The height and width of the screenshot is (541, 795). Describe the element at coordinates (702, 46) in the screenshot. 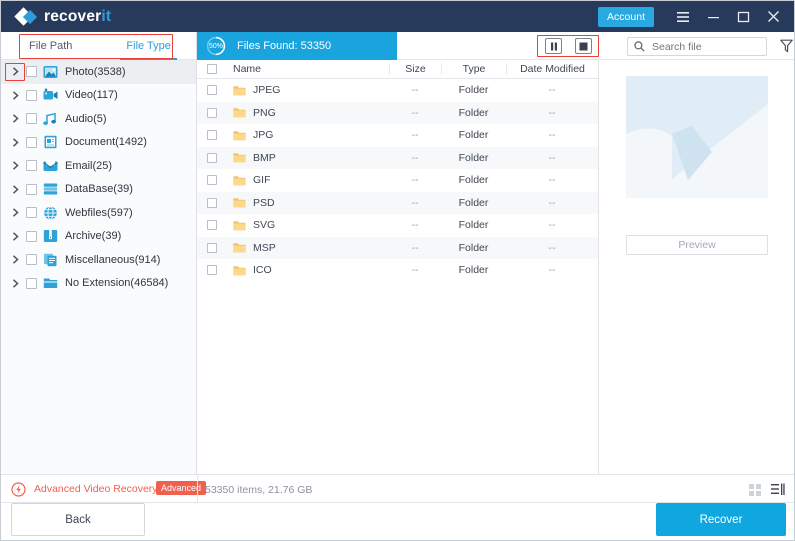

I see `search-input` at that location.